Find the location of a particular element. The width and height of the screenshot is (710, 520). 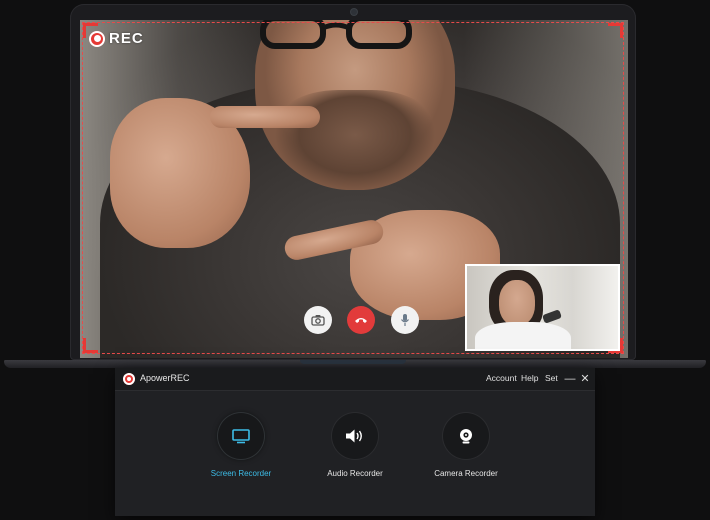

minimize-button: — is located at coordinates (570, 379).